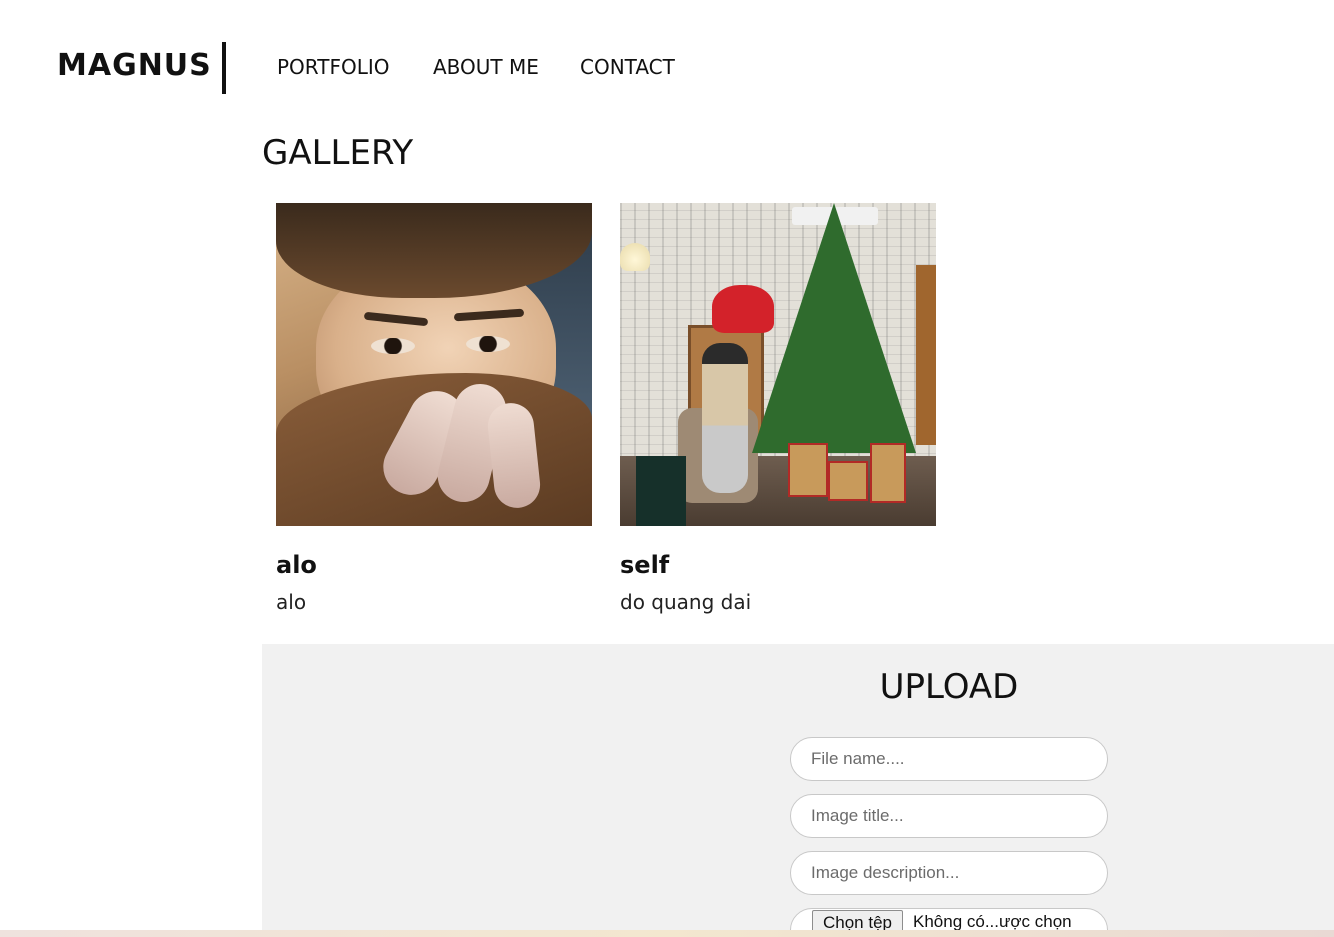 Image resolution: width=1334 pixels, height=937 pixels. Describe the element at coordinates (667, 933) in the screenshot. I see `browser-bottom-strip` at that location.